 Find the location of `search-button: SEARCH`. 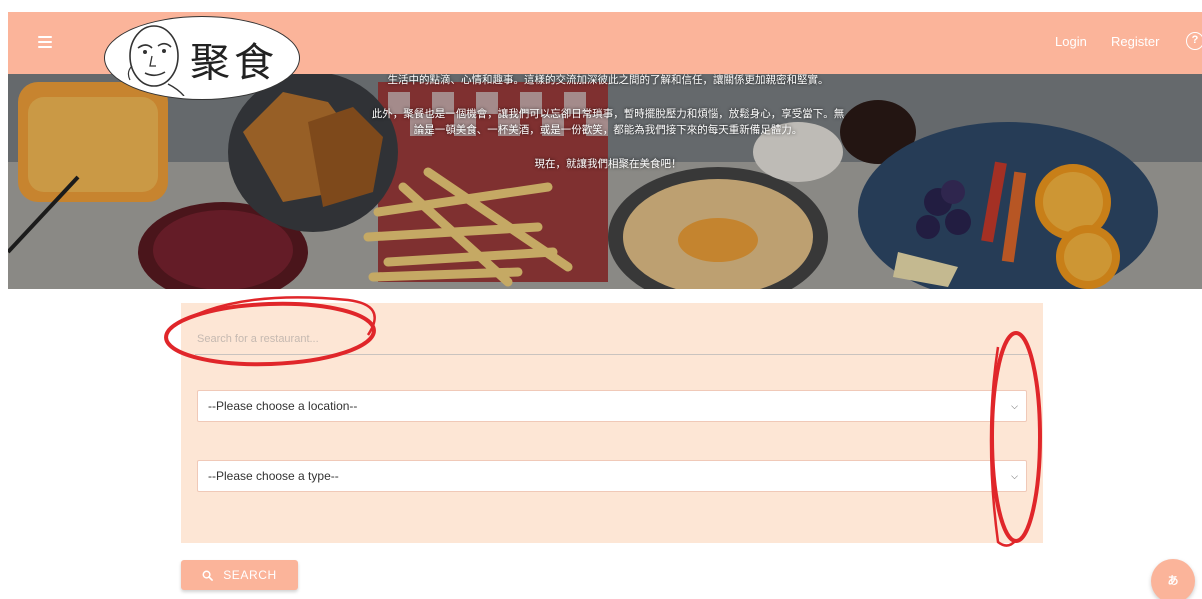

search-button: SEARCH is located at coordinates (239, 575).